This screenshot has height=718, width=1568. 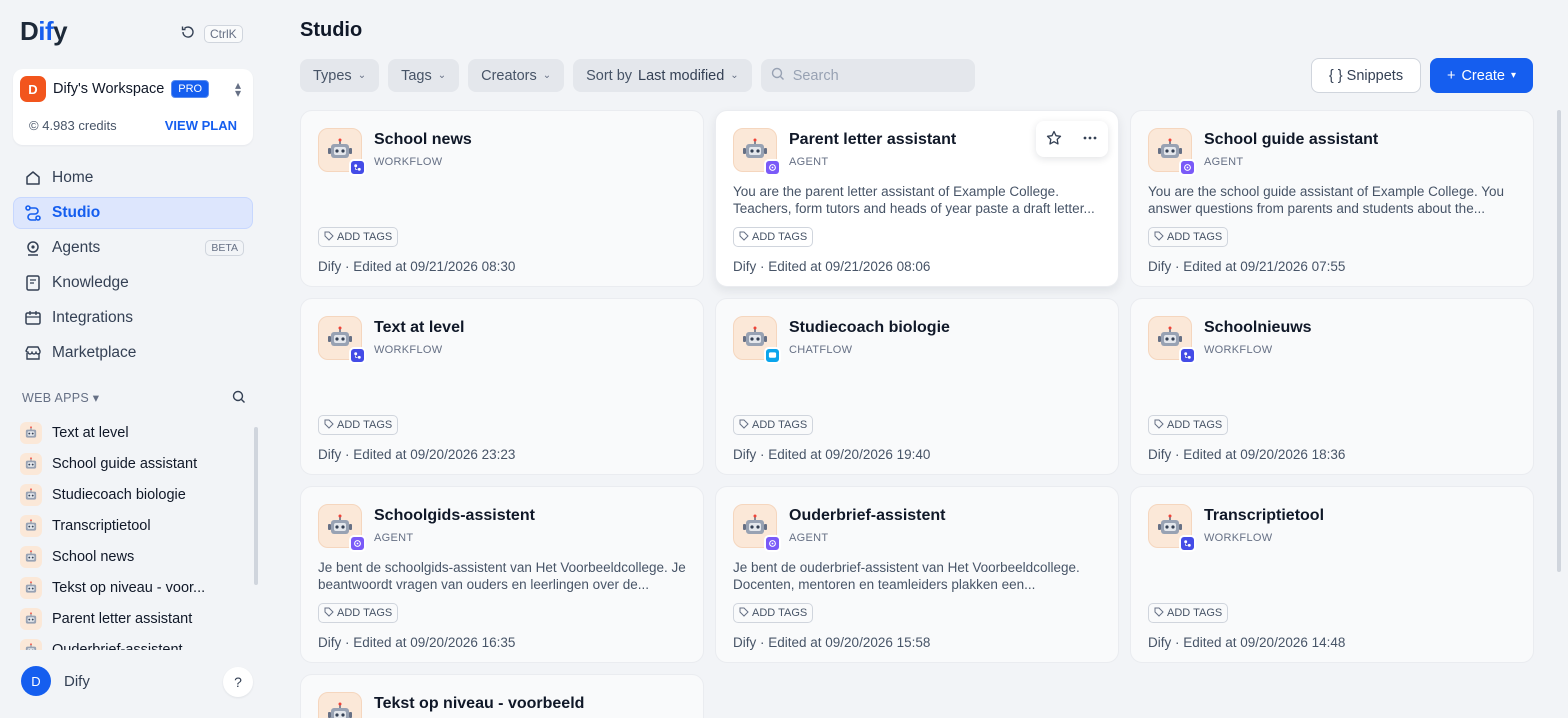 I want to click on web-app-item: School news, so click(x=136, y=556).